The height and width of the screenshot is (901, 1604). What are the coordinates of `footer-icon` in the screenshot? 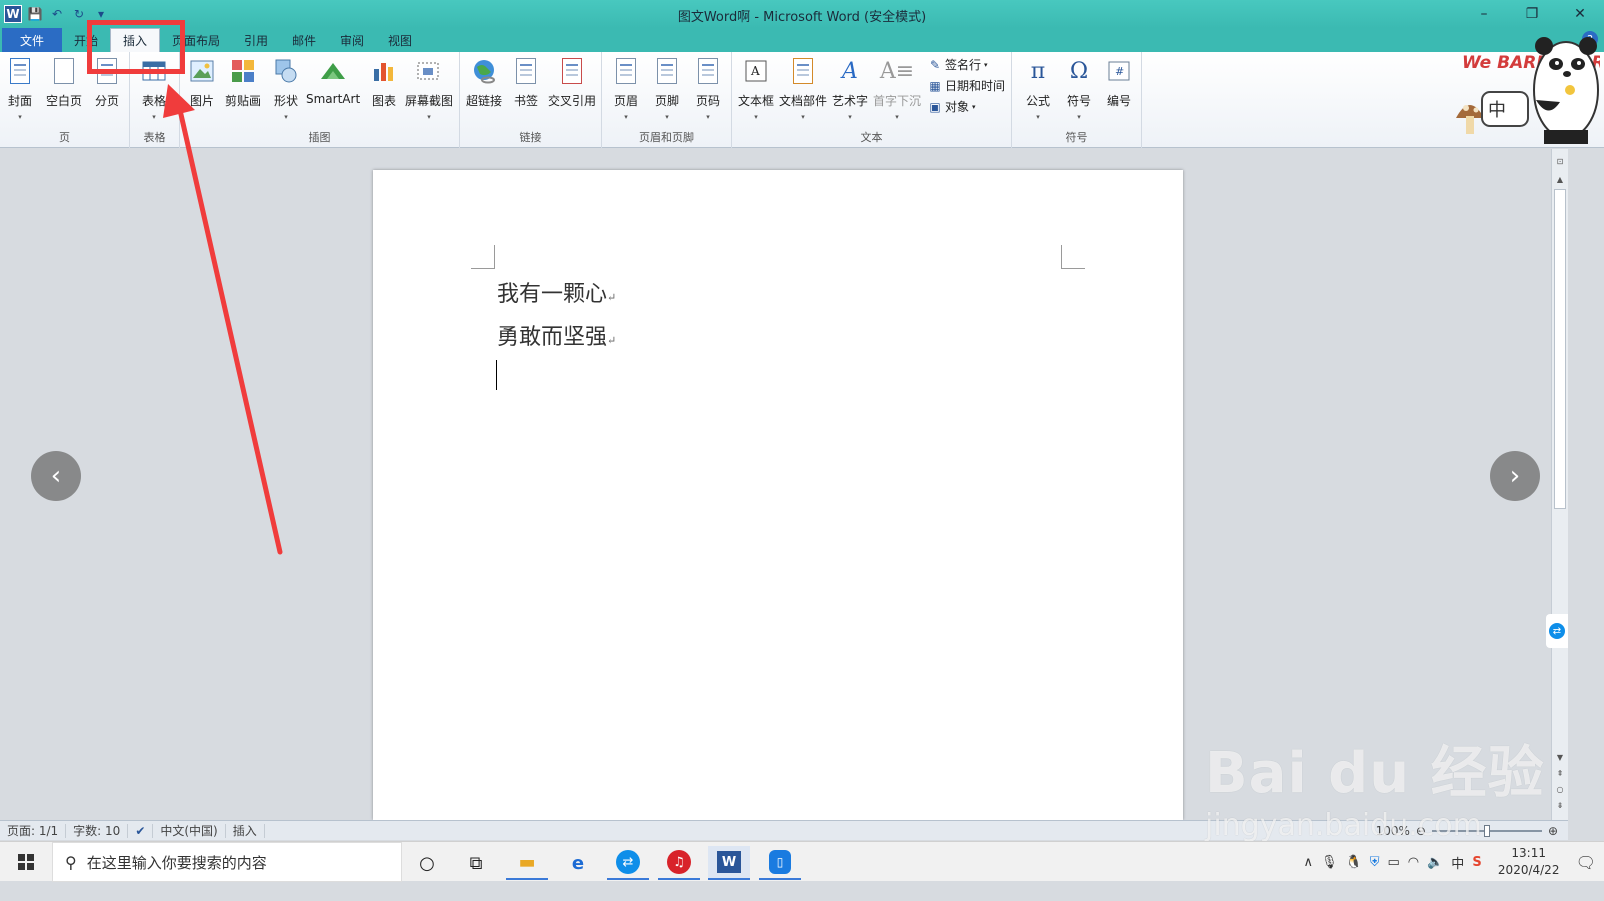 It's located at (667, 71).